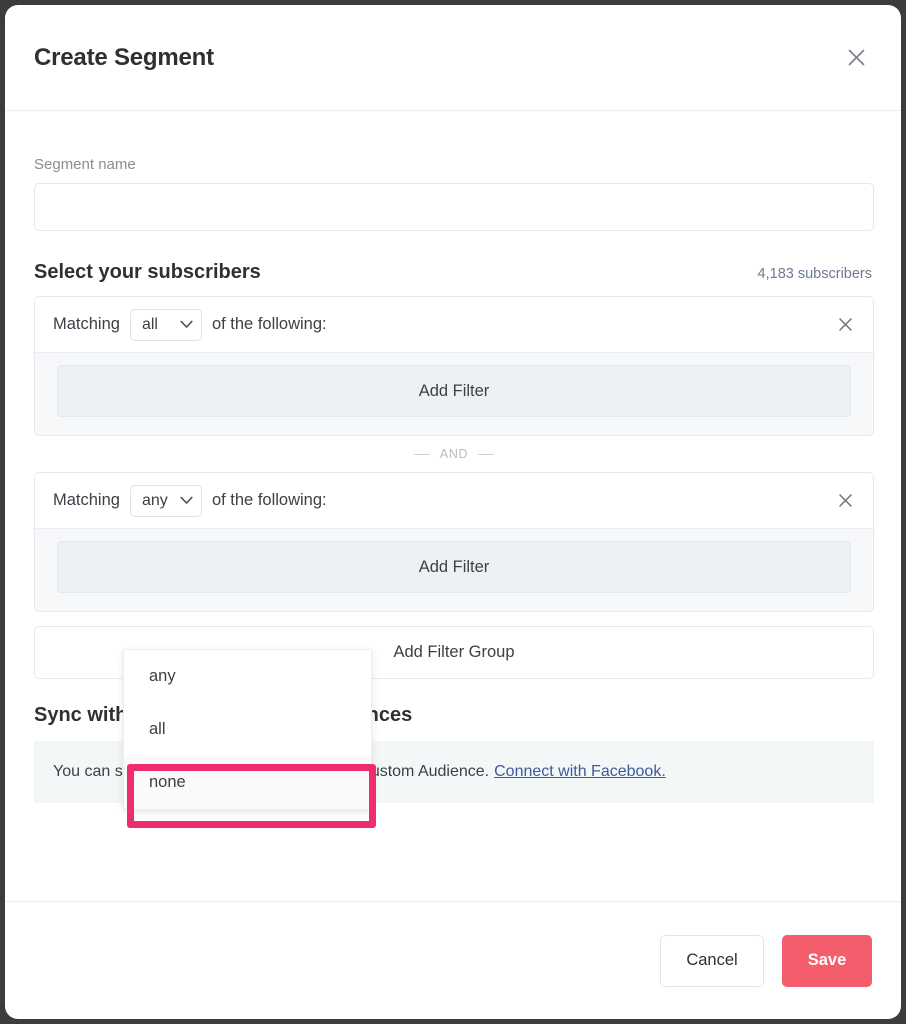 This screenshot has width=906, height=1024. What do you see at coordinates (486, 454) in the screenshot?
I see `divider-dash-right` at bounding box center [486, 454].